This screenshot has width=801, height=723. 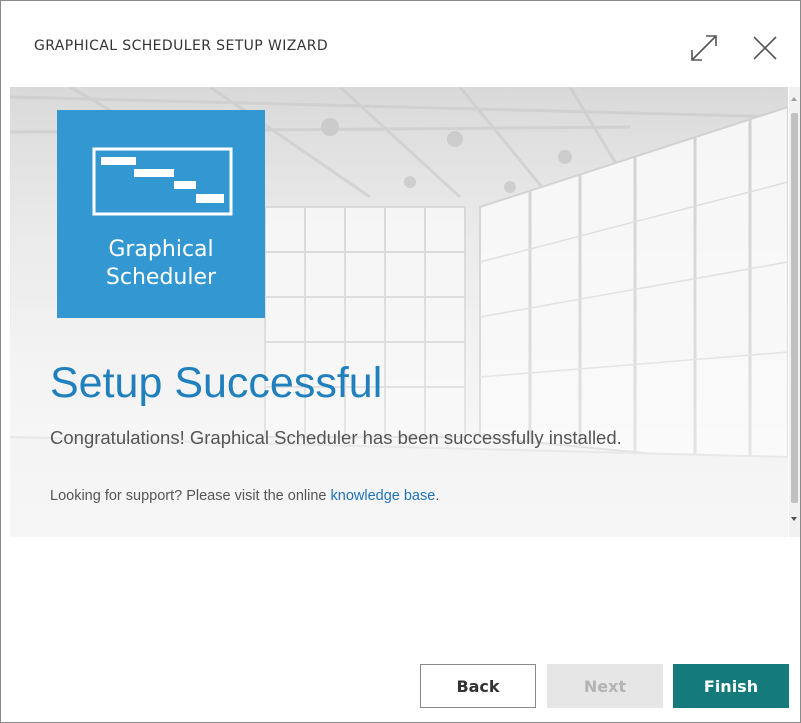 What do you see at coordinates (605, 686) in the screenshot?
I see `next-button: Next` at bounding box center [605, 686].